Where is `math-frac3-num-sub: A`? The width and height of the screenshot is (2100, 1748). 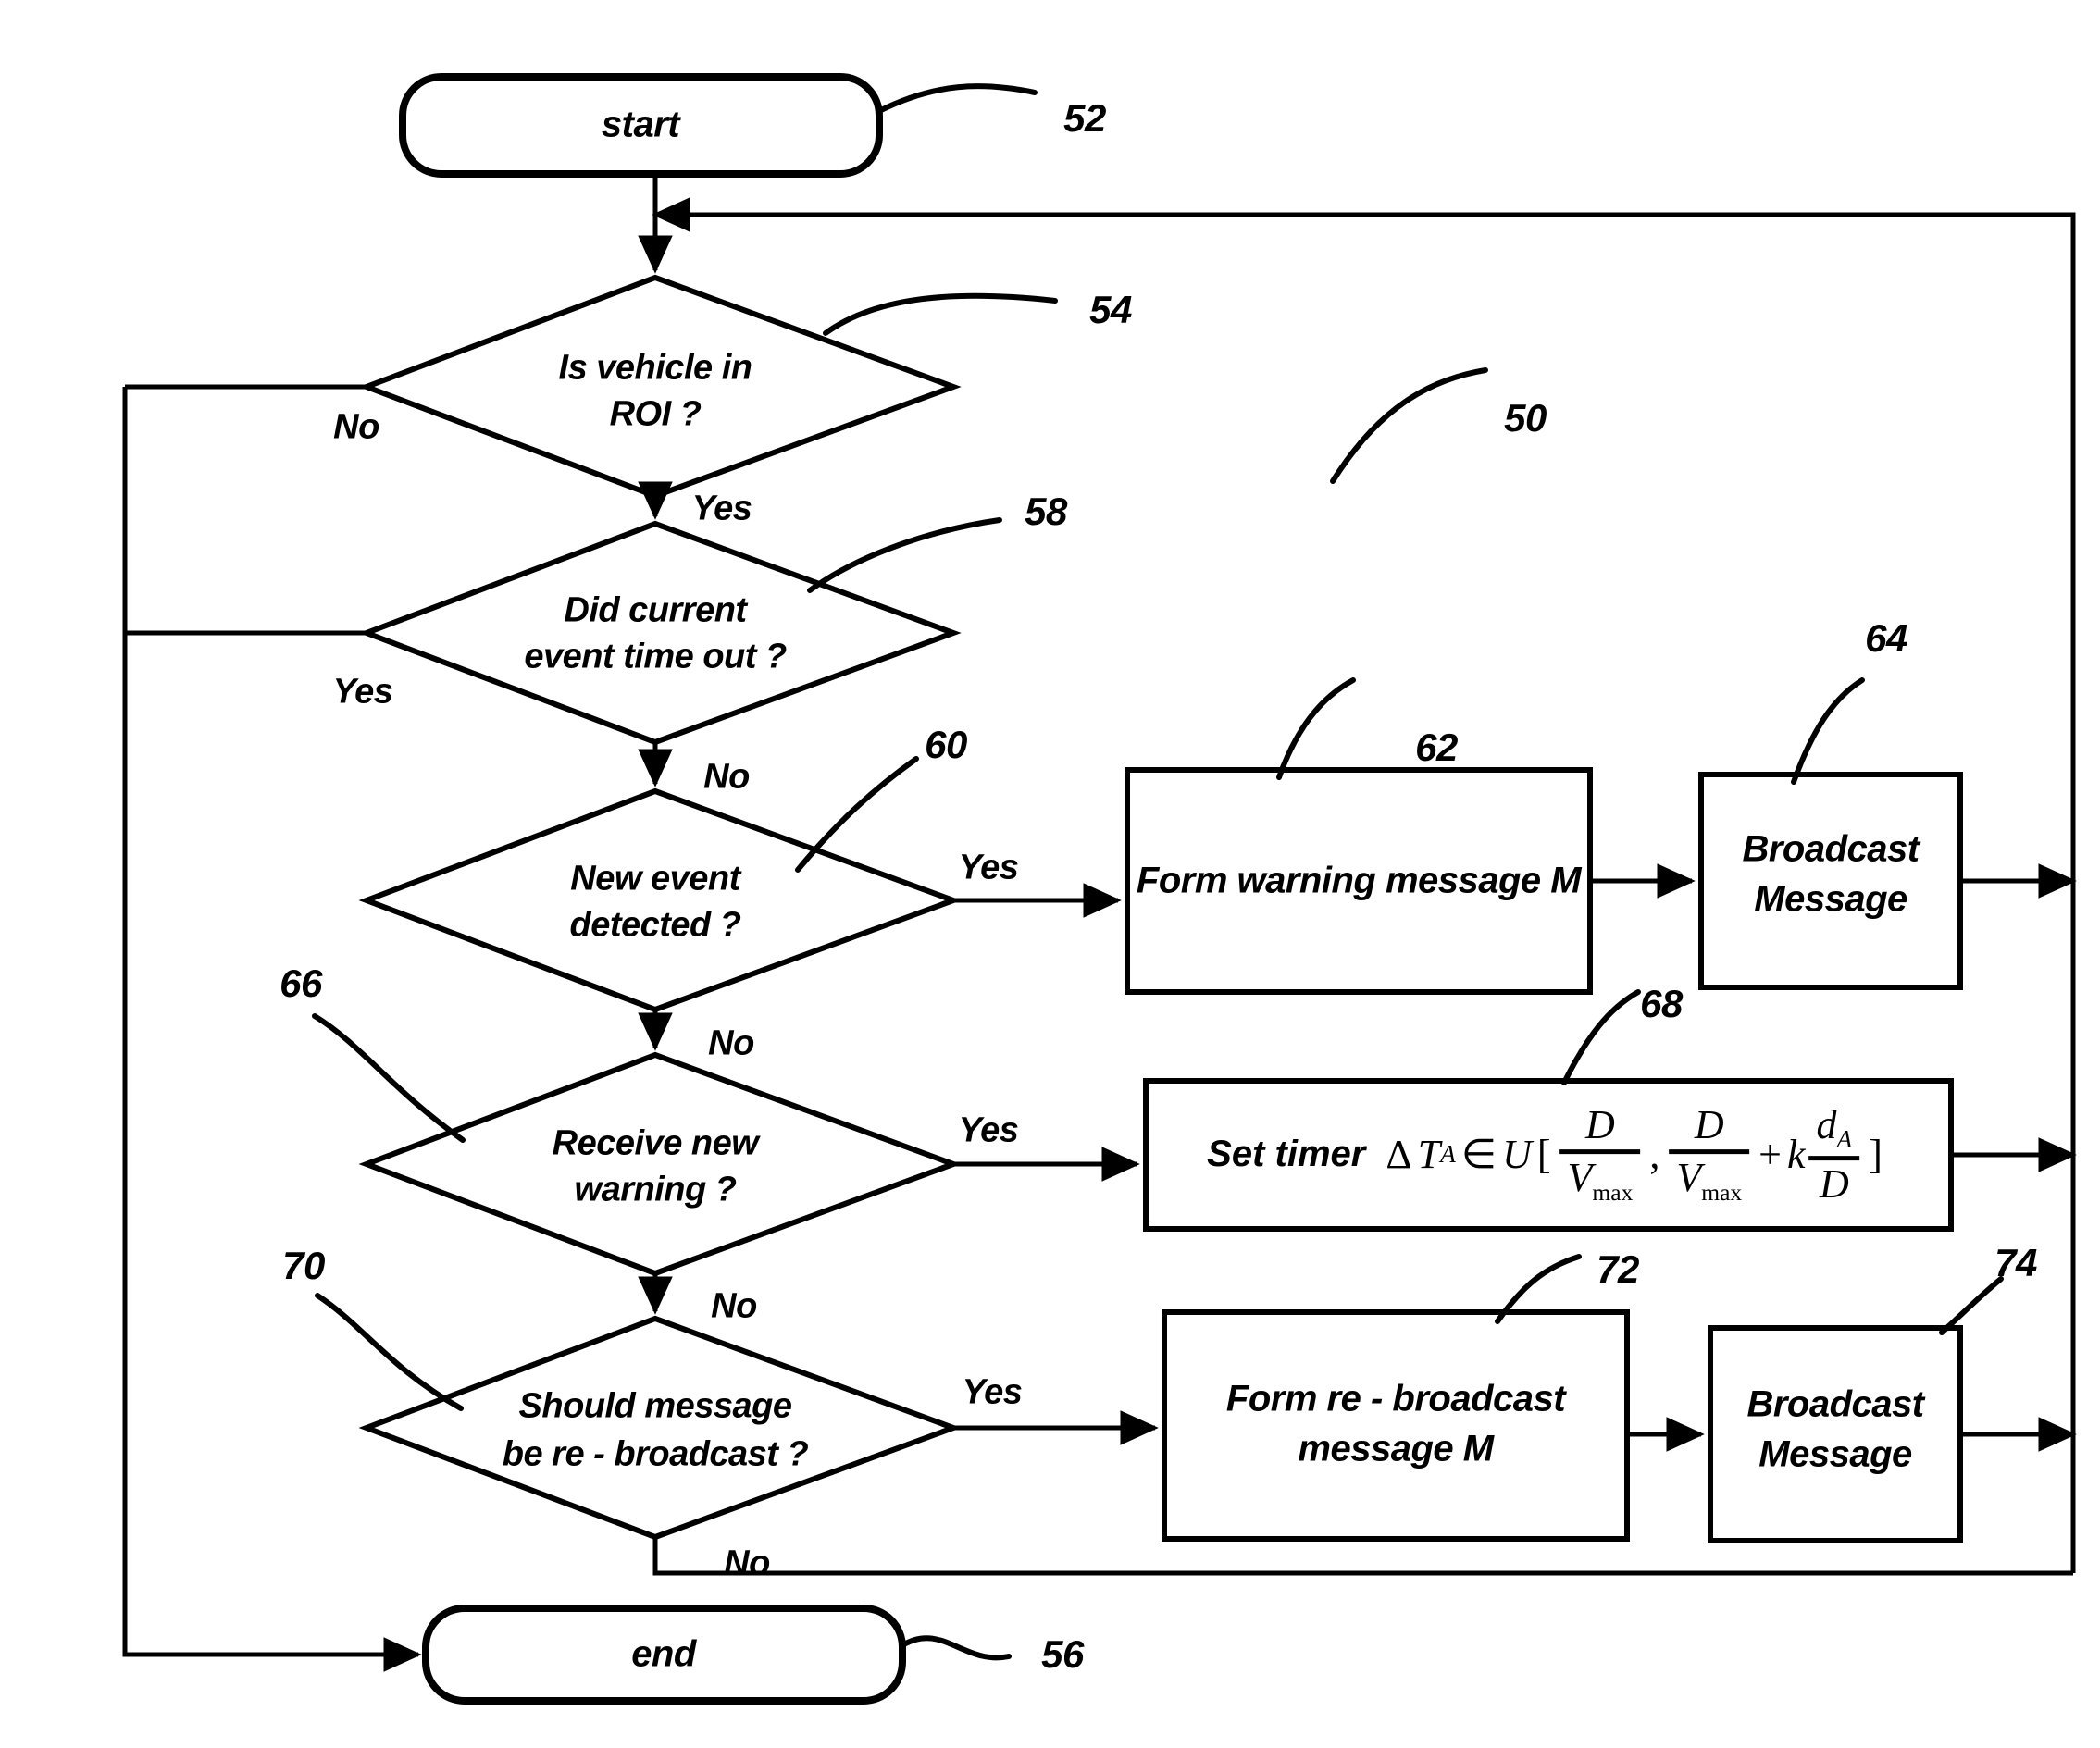 math-frac3-num-sub: A is located at coordinates (1844, 1139).